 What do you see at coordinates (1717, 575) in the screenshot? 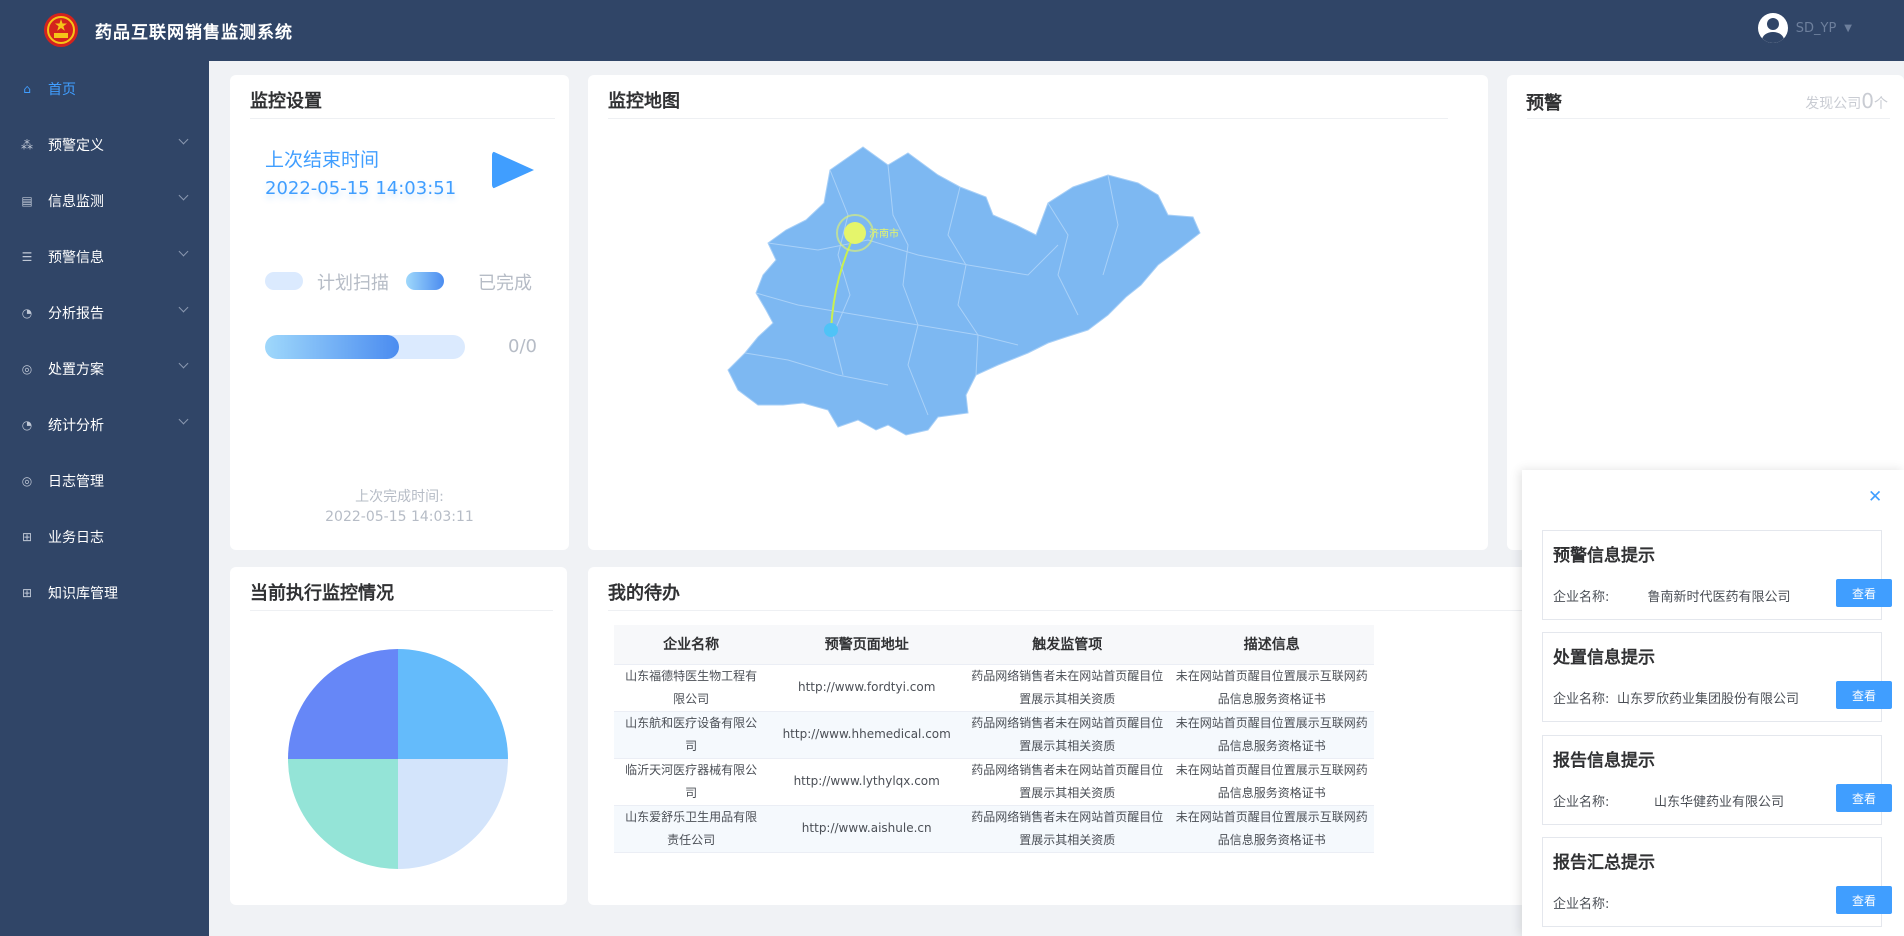
I see `notice-warning-info: 预警信息提示 企业名称: 鲁南新时代医药有限公司 查看` at bounding box center [1717, 575].